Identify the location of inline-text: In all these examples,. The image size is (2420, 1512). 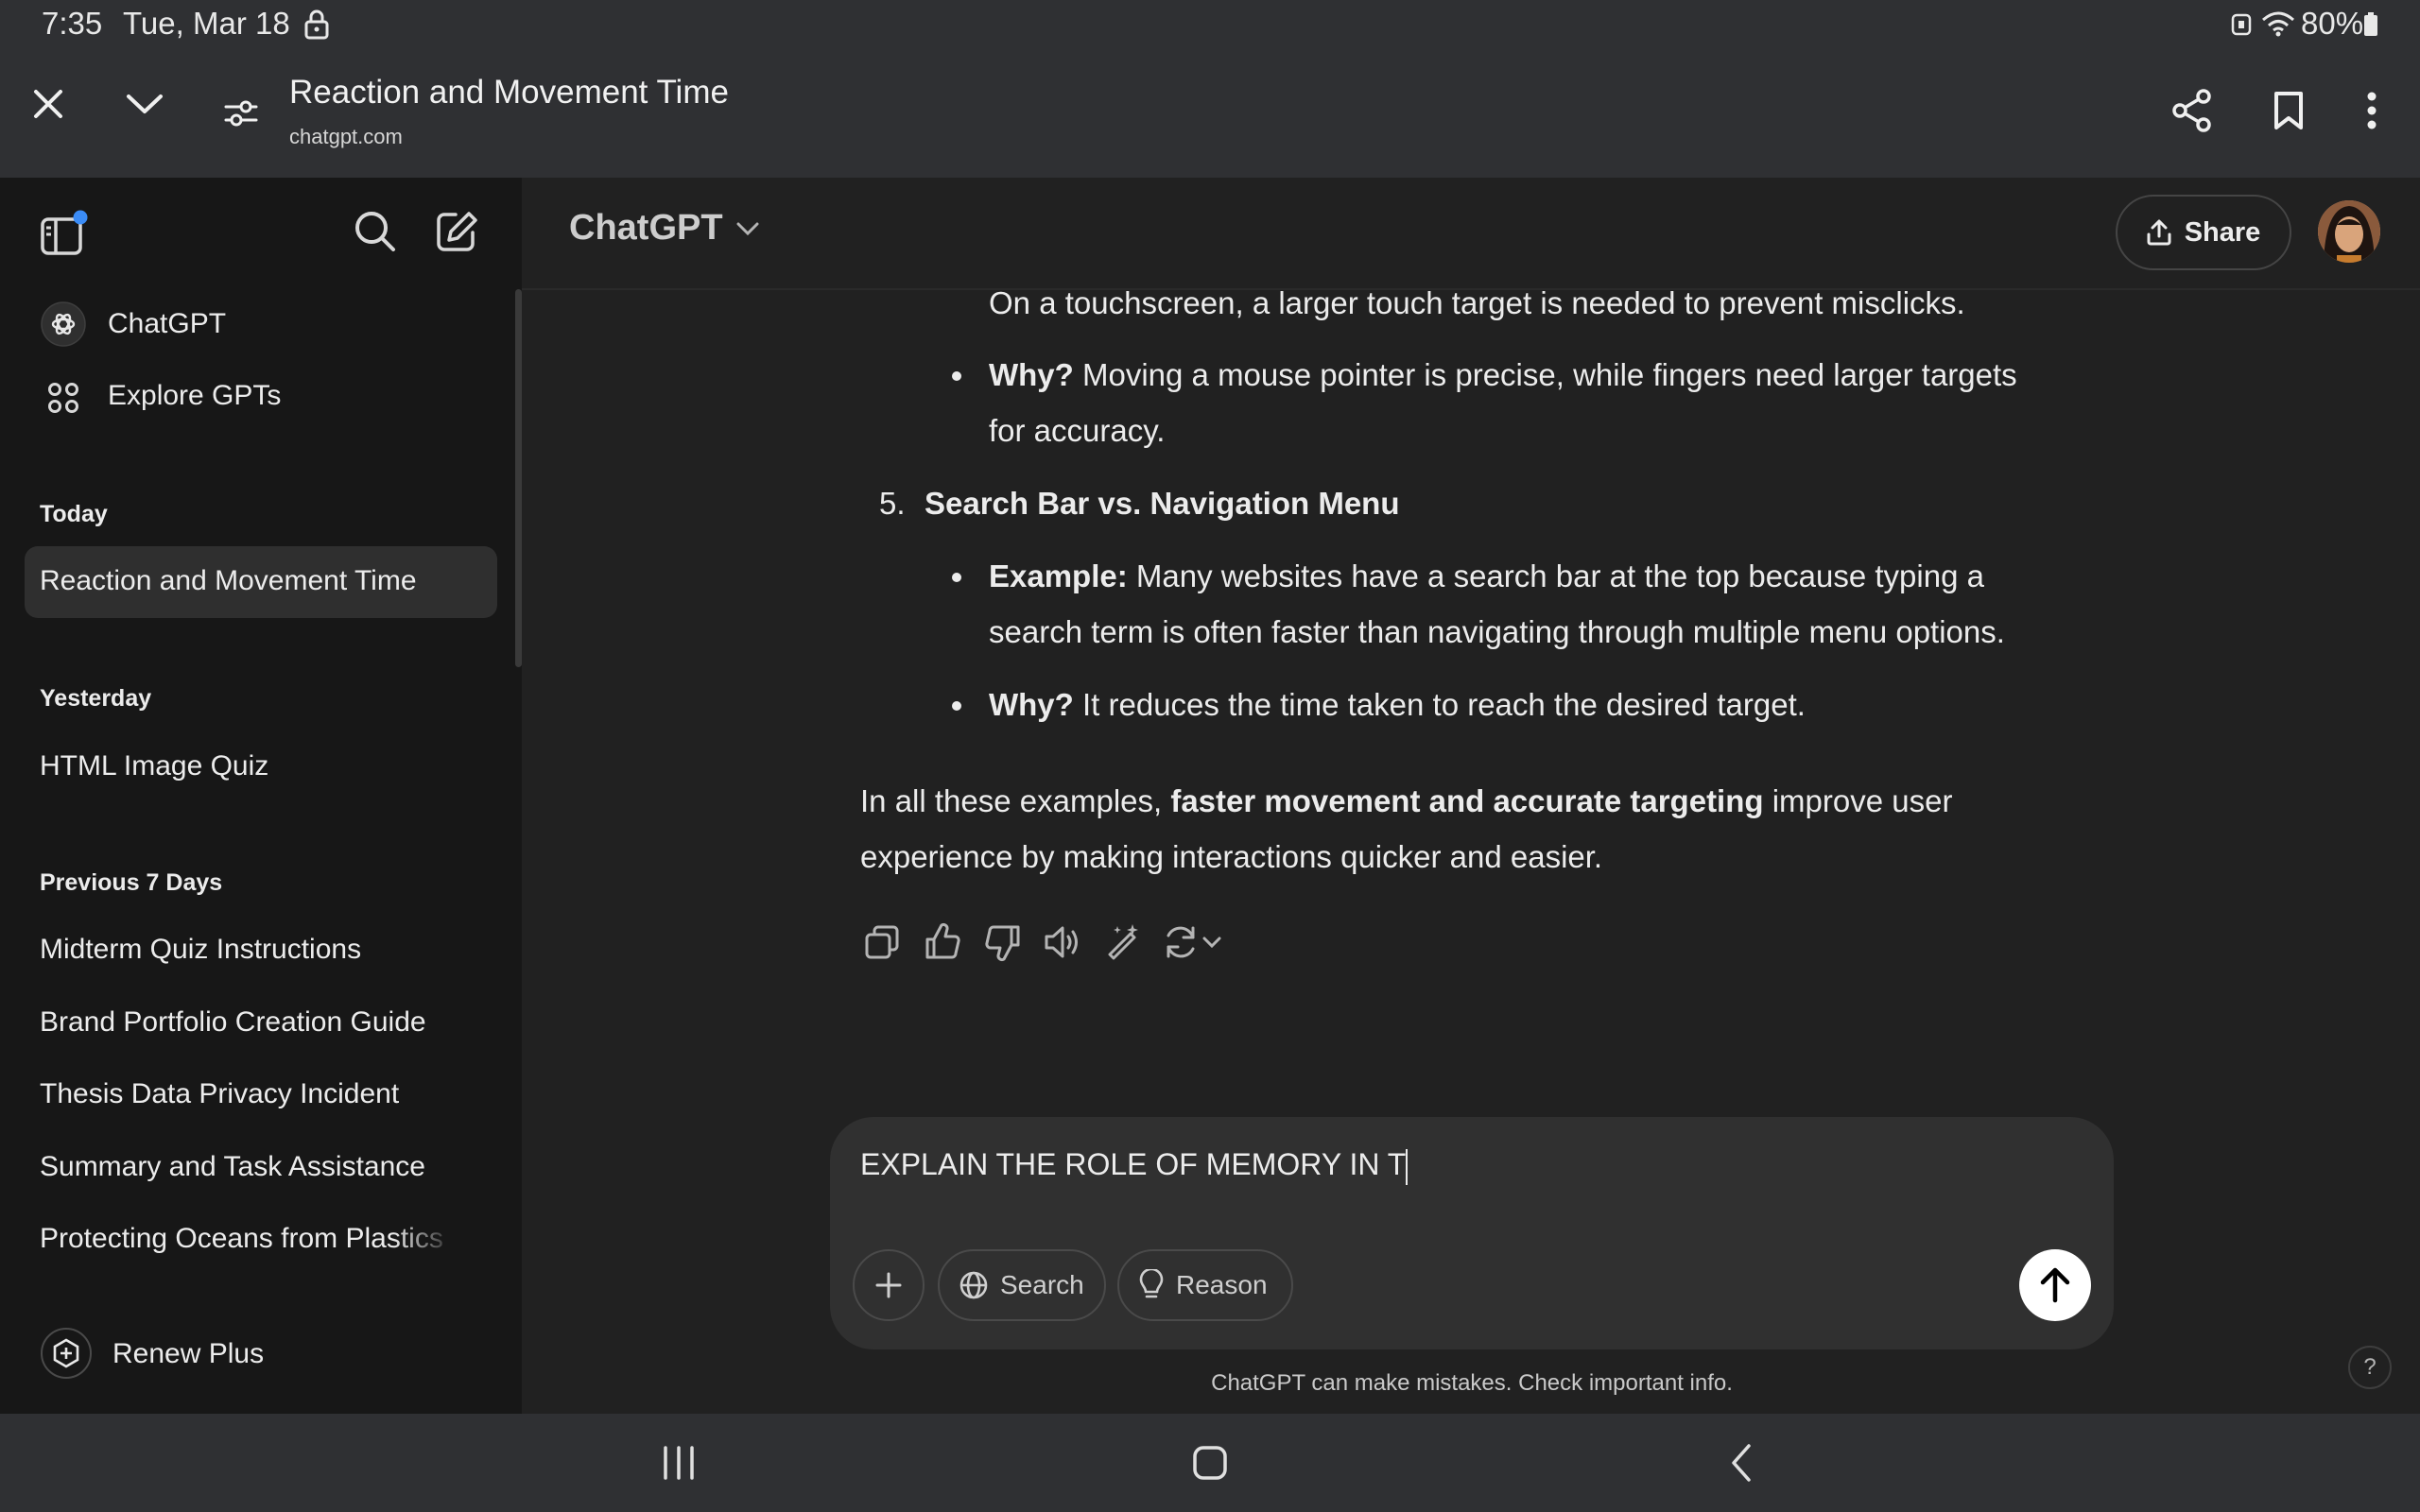
(1015, 800).